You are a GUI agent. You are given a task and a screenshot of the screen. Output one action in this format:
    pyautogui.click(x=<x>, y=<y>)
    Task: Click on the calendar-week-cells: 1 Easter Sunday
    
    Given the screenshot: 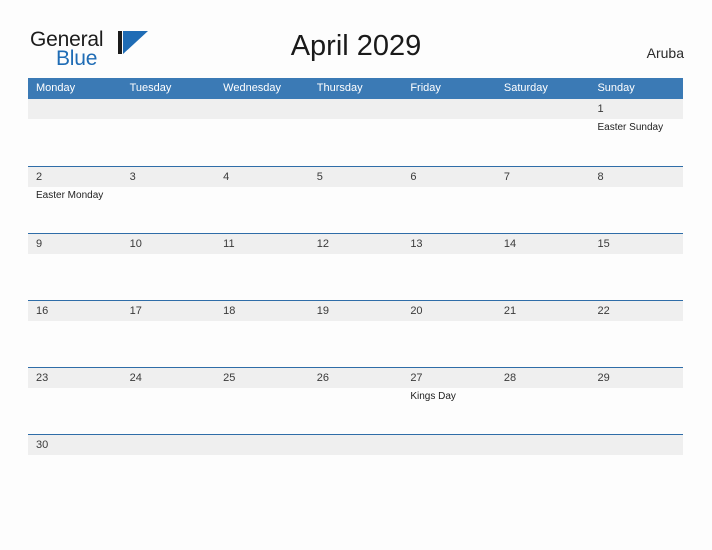 What is the action you would take?
    pyautogui.click(x=355, y=132)
    